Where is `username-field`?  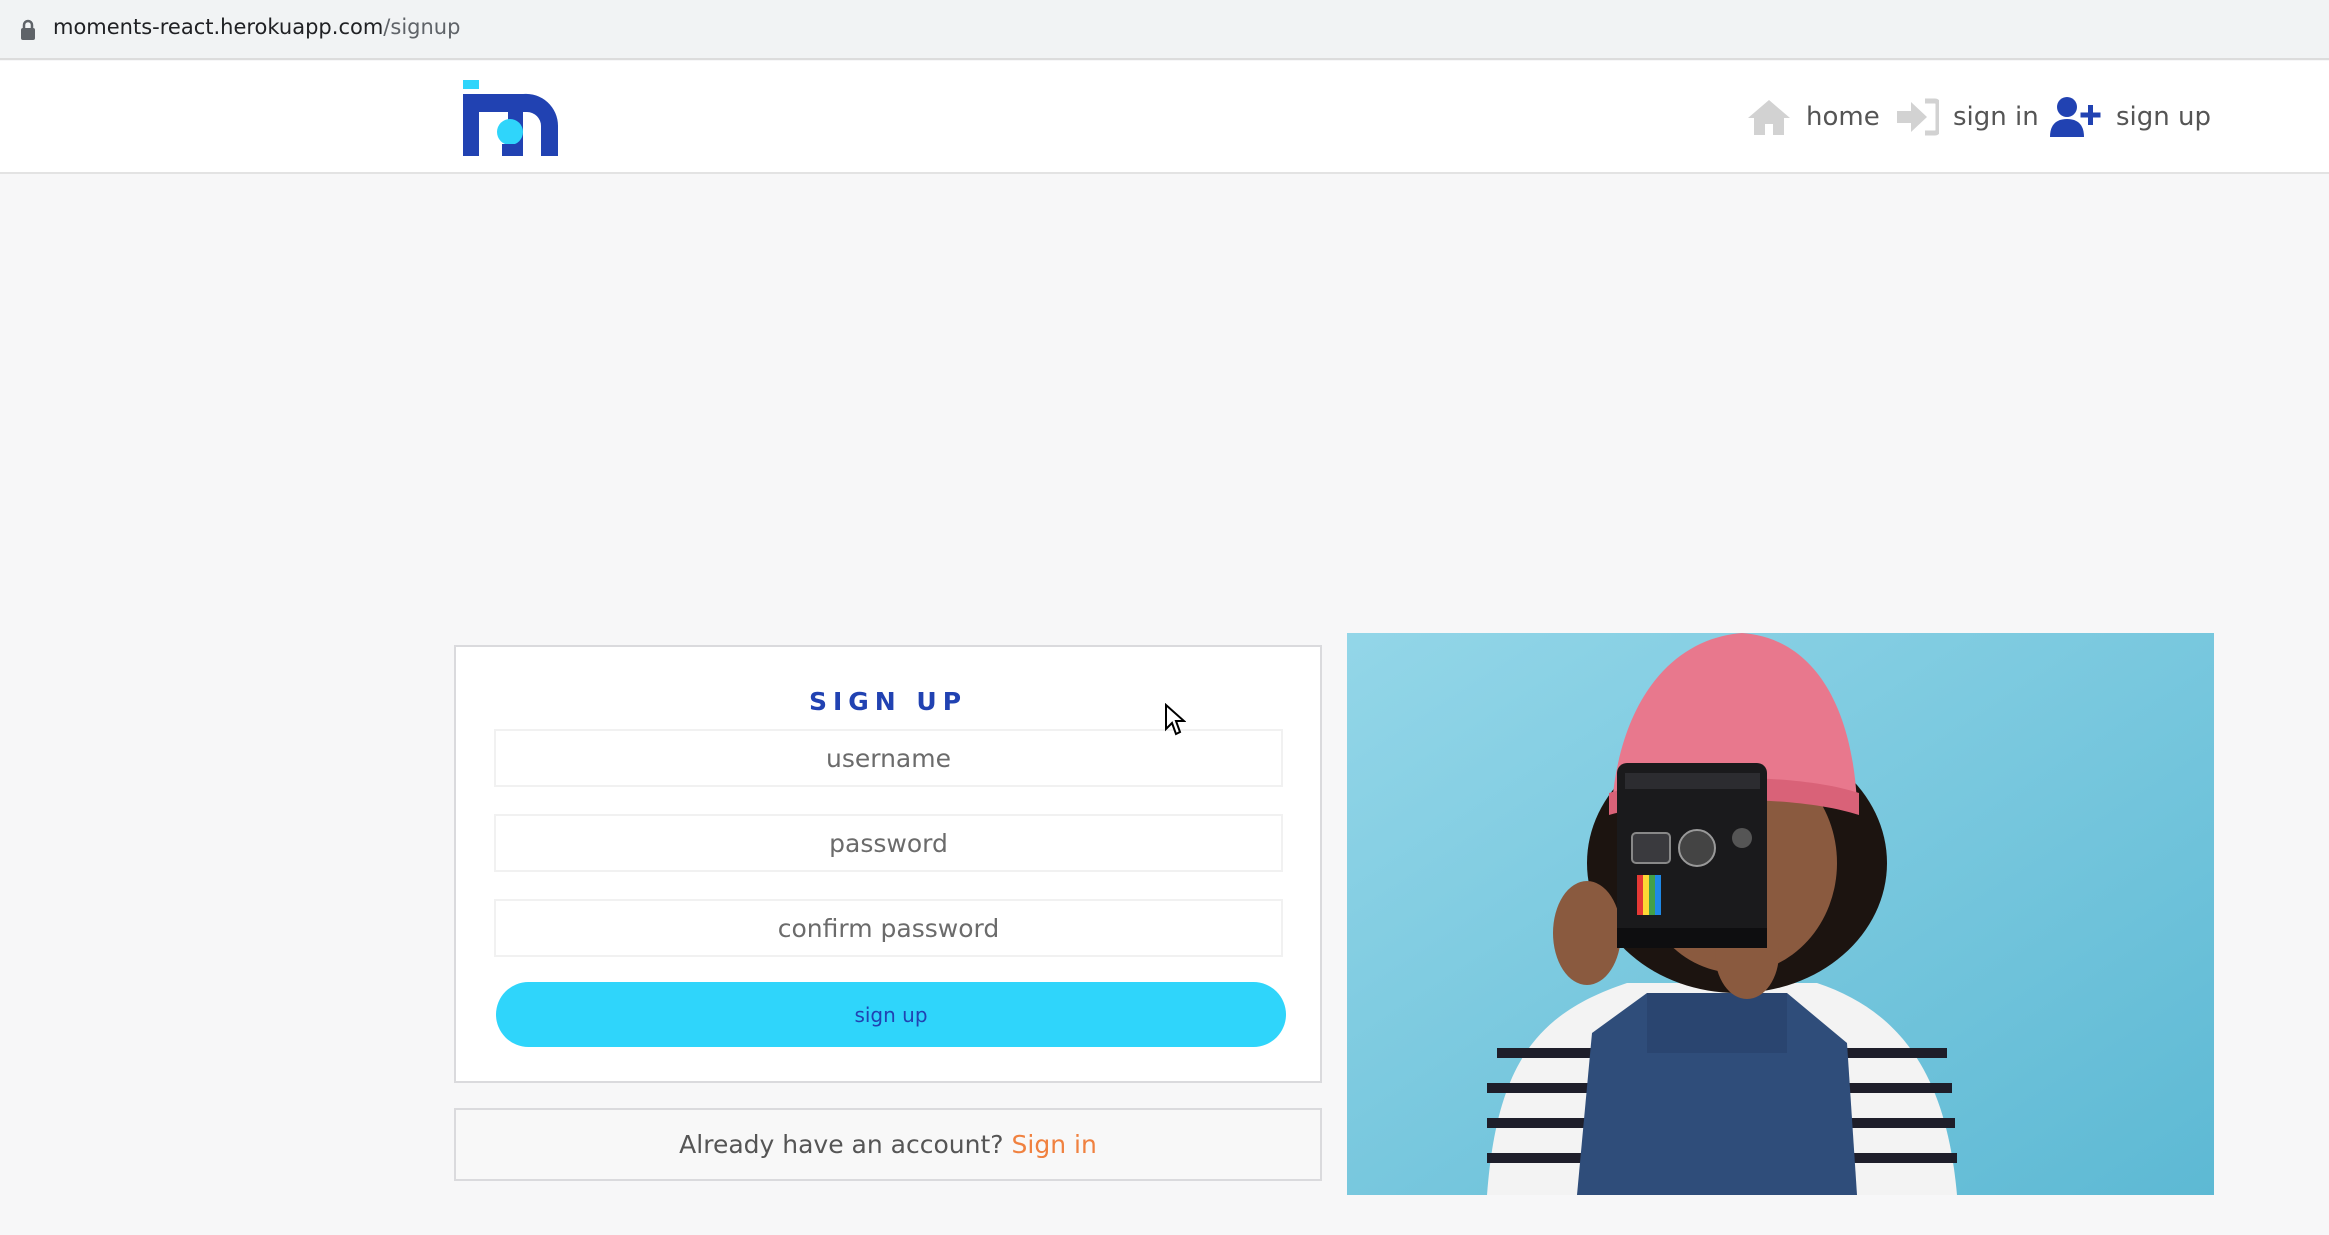
username-field is located at coordinates (888, 758).